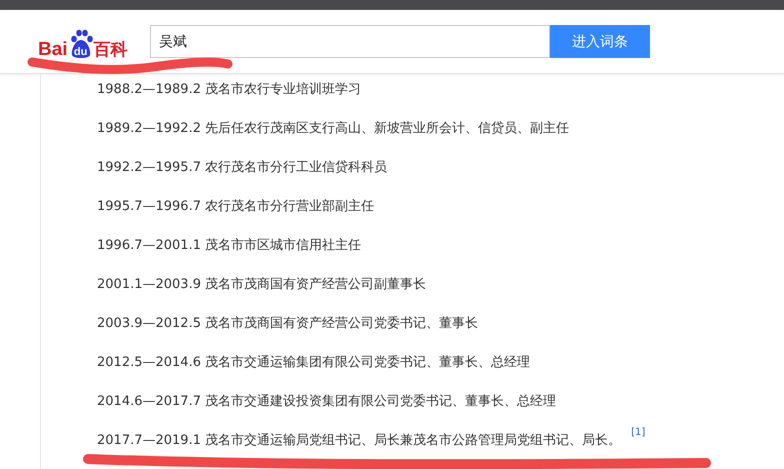  Describe the element at coordinates (229, 89) in the screenshot. I see `career-entry: 1988.2—1989.2 茂名市农行专业培训班学习` at that location.